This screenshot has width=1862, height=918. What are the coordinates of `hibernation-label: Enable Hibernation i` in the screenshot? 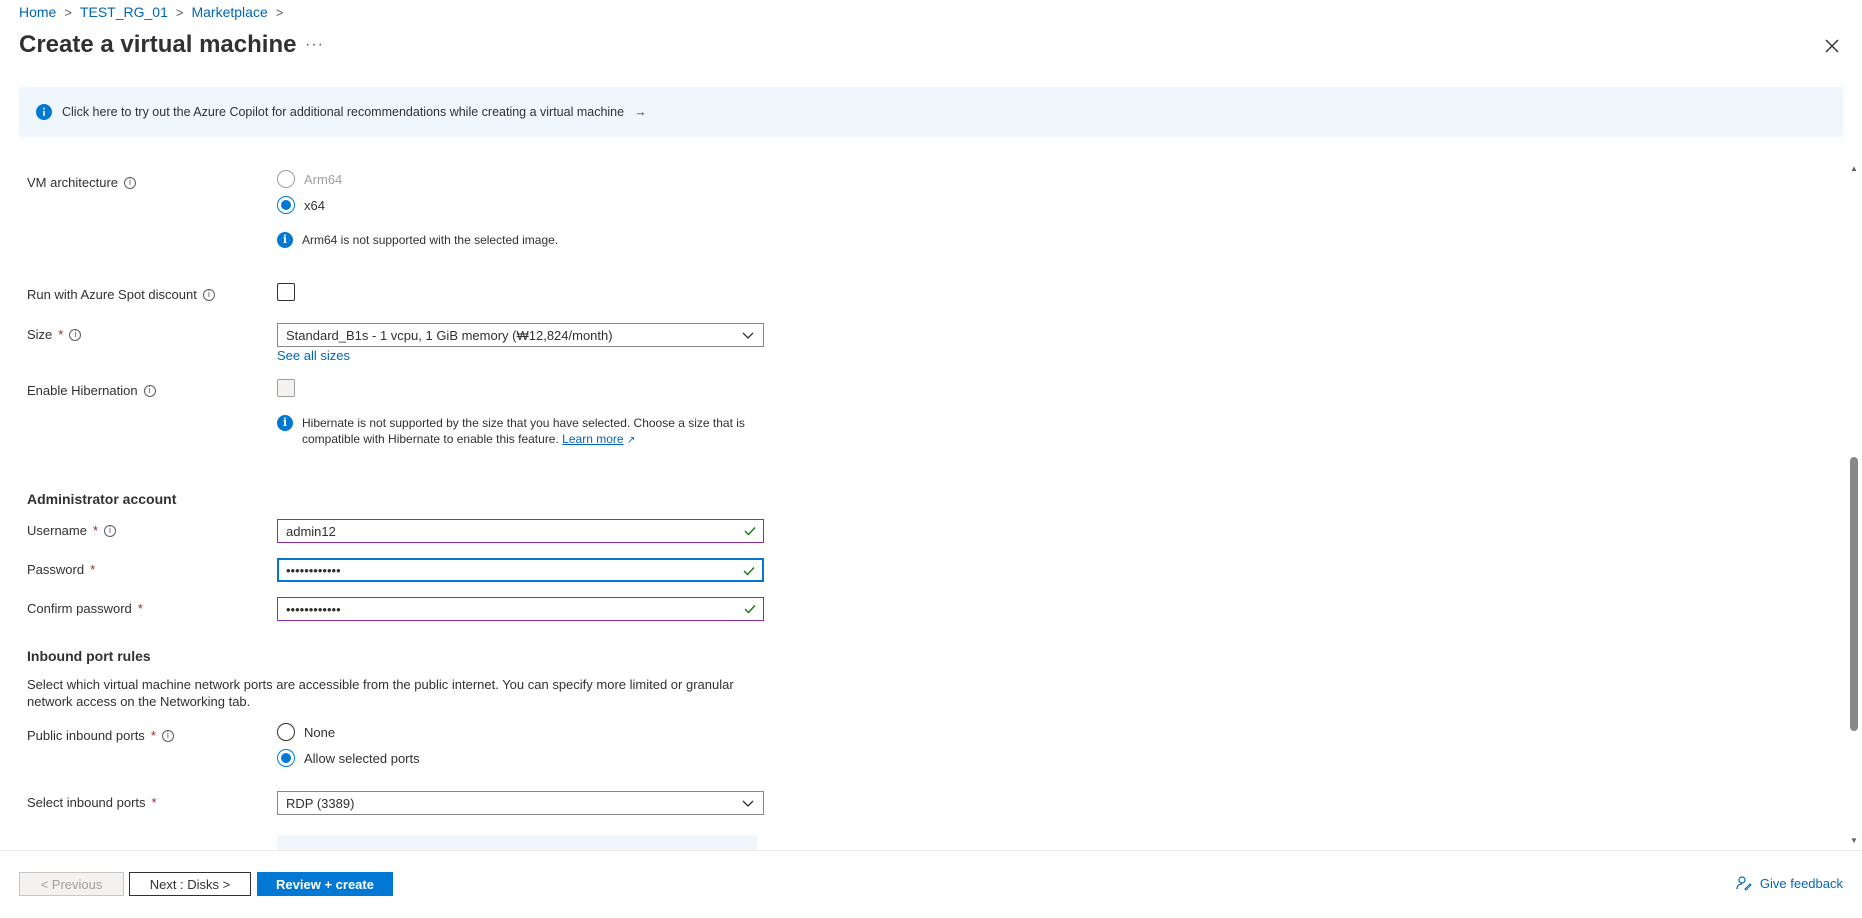 It's located at (91, 390).